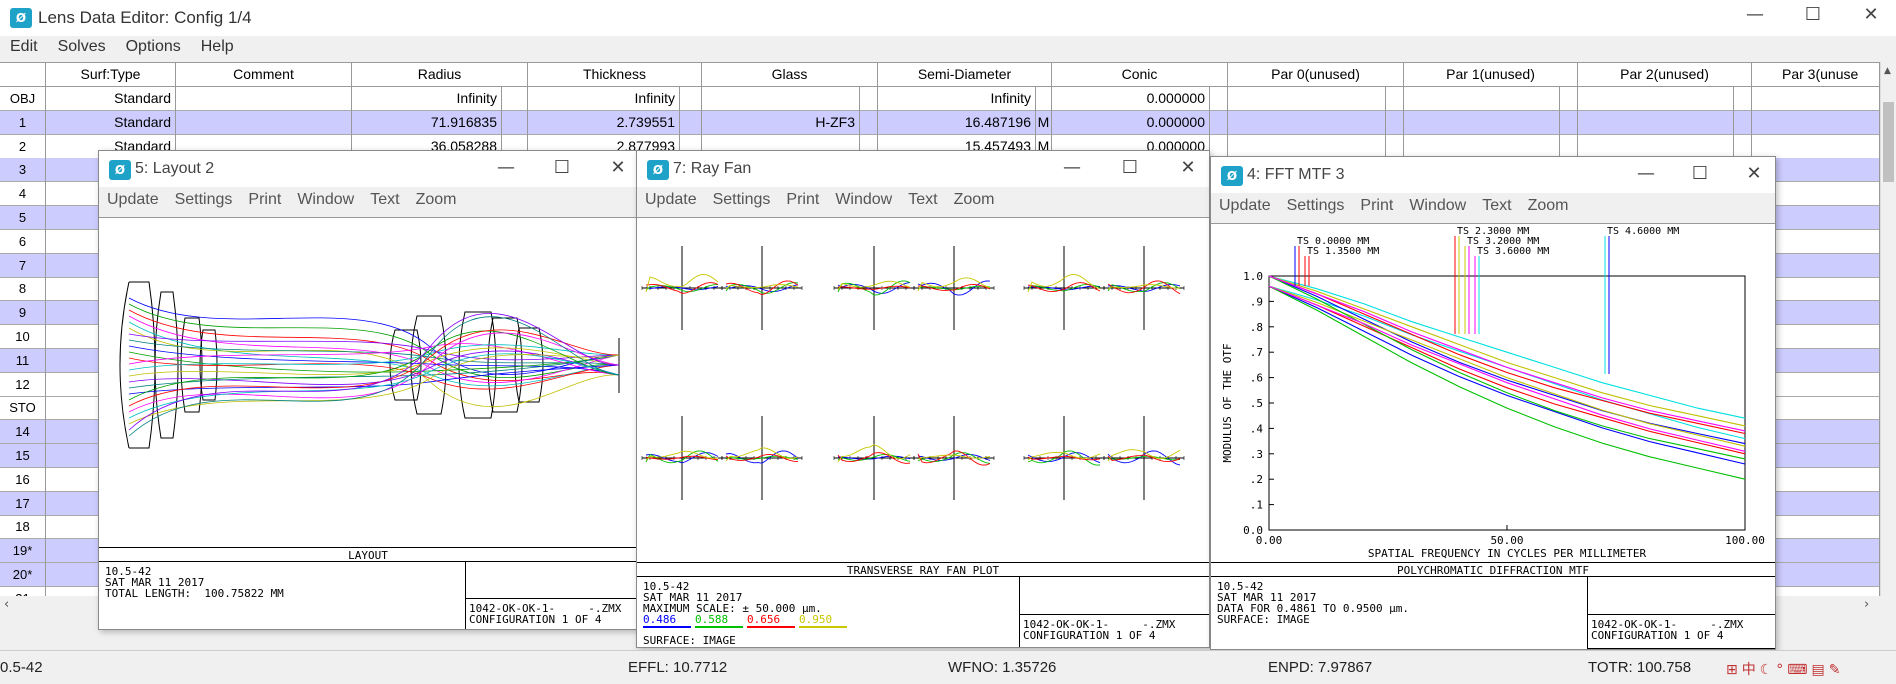 This screenshot has width=1896, height=684. Describe the element at coordinates (23, 218) in the screenshot. I see `row-header: 5` at that location.